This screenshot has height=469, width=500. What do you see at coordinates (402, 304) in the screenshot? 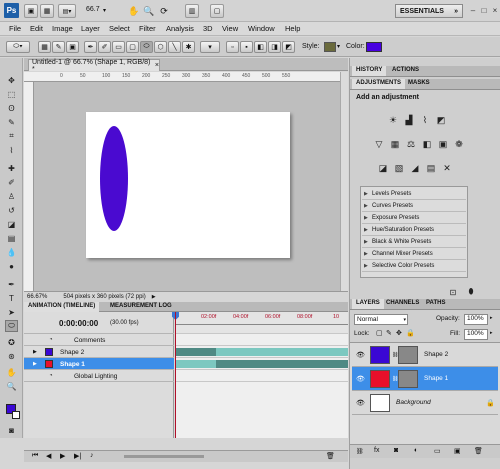
I see `tab-channels: CHANNELS` at bounding box center [402, 304].